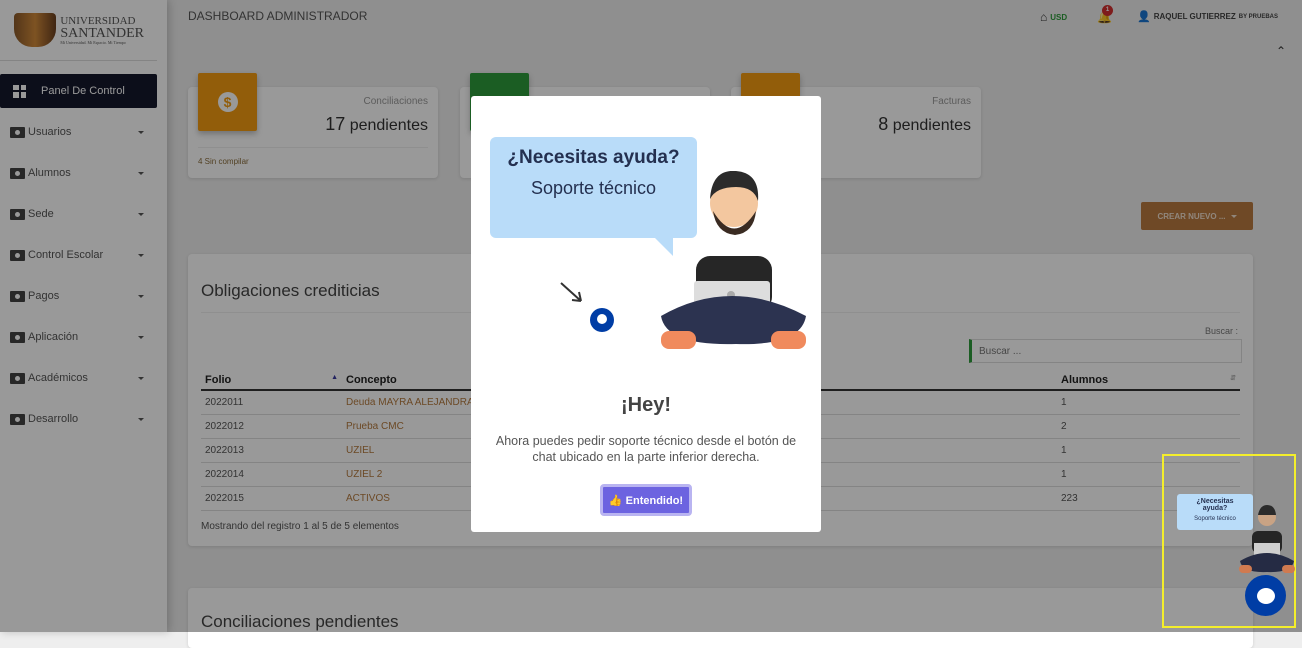  What do you see at coordinates (615, 500) in the screenshot?
I see `thumbs-up-icon: 👍` at bounding box center [615, 500].